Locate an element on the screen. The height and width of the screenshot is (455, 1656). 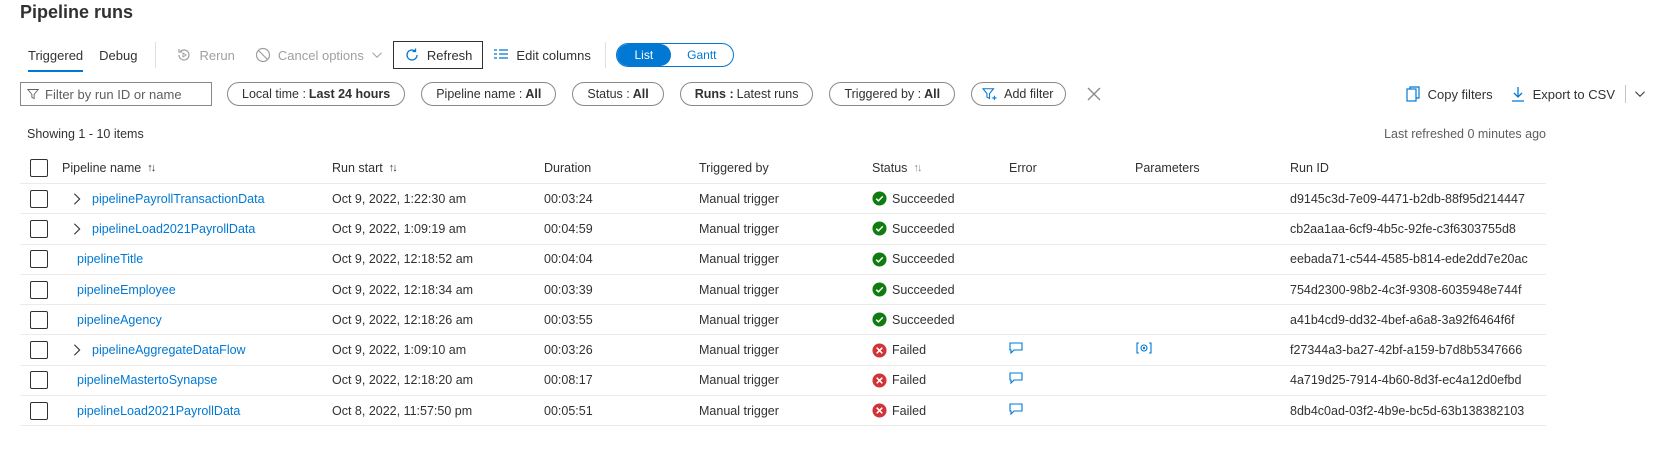
pipeline-name-link: pipelineEmployee is located at coordinates (126, 290).